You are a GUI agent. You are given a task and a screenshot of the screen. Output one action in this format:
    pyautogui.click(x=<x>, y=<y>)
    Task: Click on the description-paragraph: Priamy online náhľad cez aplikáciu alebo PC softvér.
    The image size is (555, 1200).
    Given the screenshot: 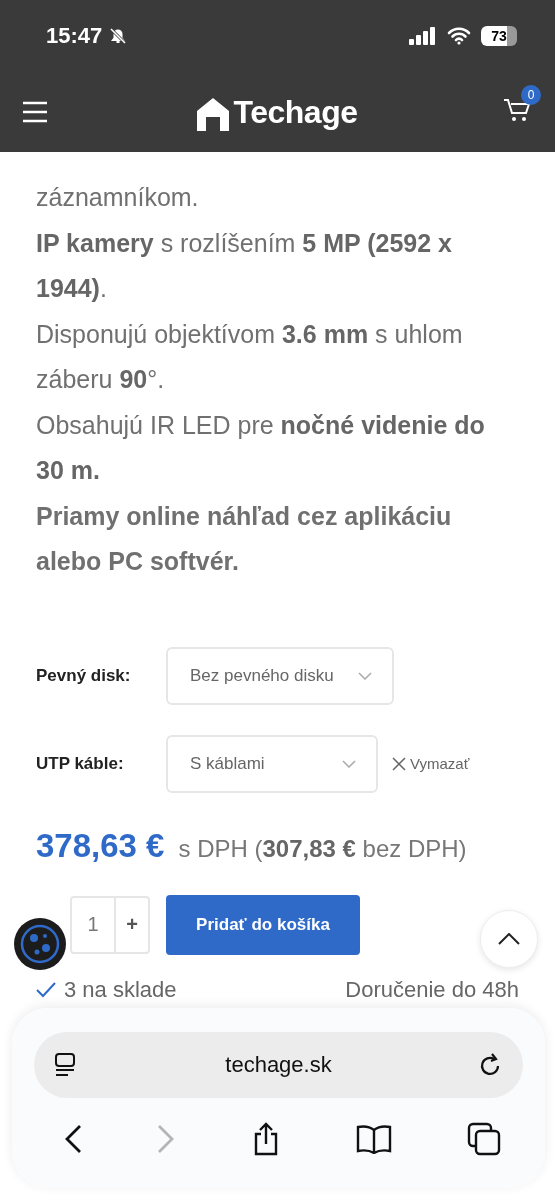 What is the action you would take?
    pyautogui.click(x=244, y=538)
    